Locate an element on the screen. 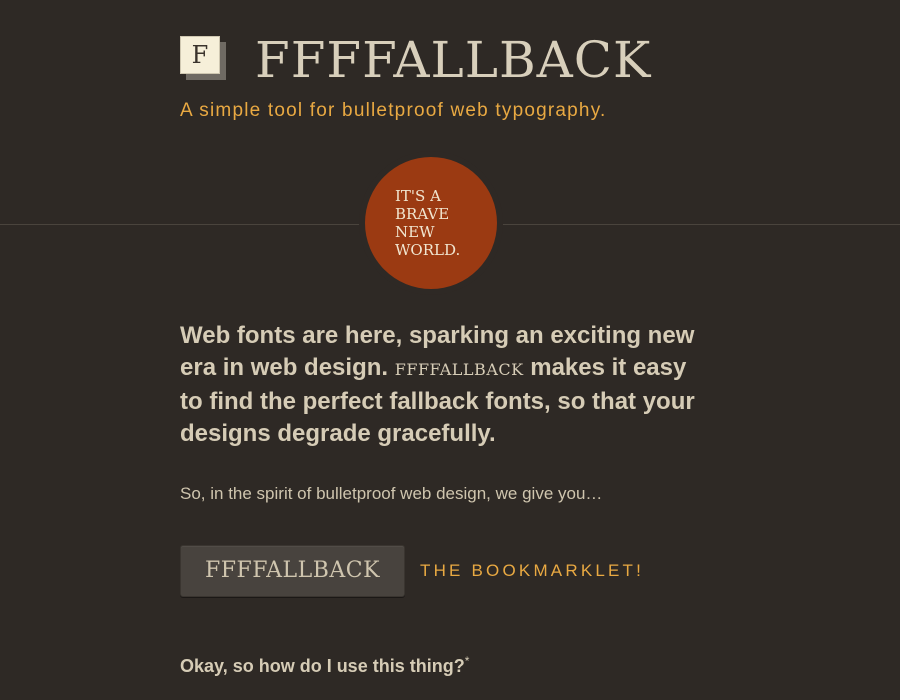  logo-letter: F is located at coordinates (200, 55).